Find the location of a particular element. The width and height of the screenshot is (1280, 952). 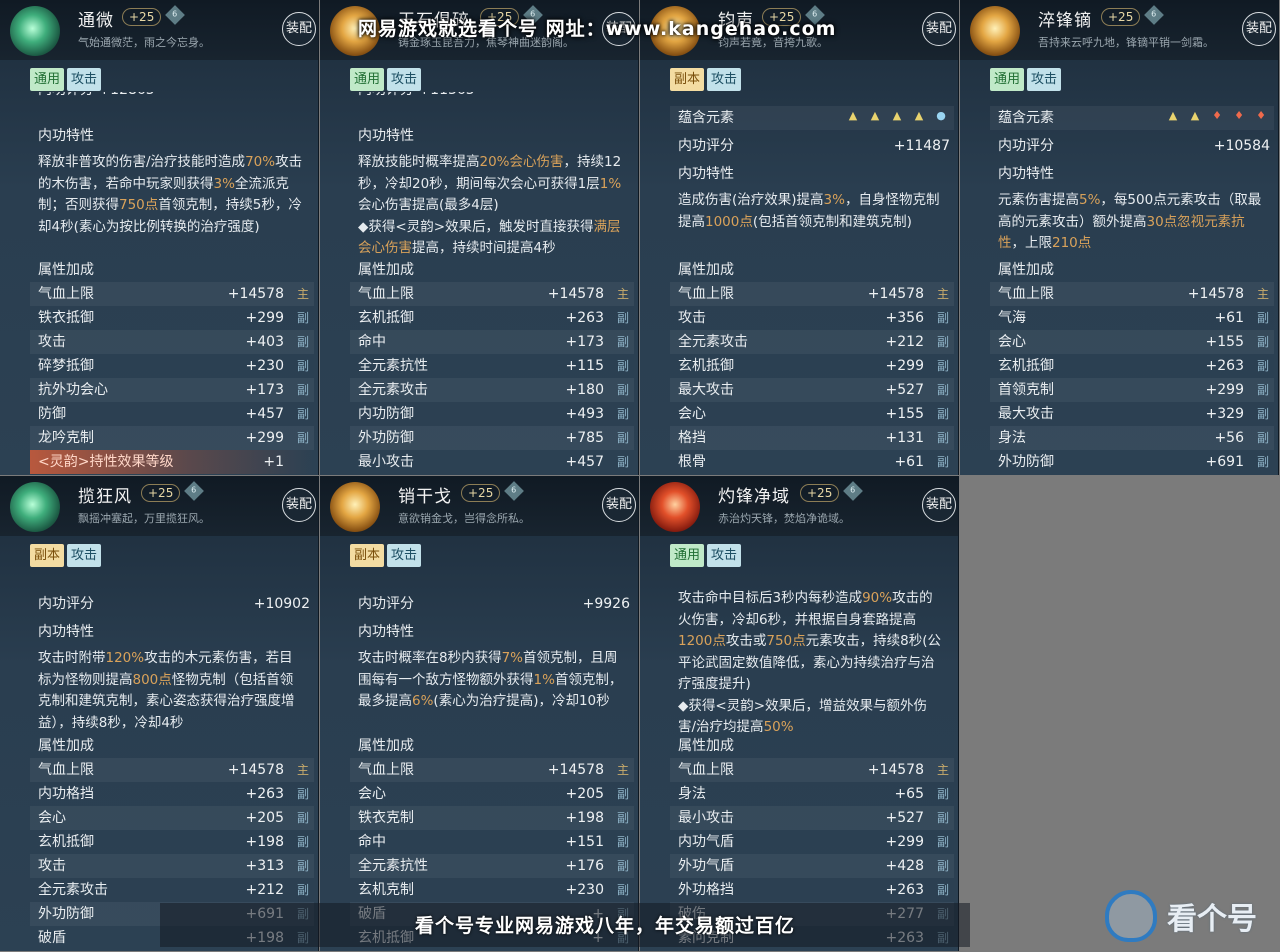

stat-row: 根骨 +61 副 is located at coordinates (812, 462).